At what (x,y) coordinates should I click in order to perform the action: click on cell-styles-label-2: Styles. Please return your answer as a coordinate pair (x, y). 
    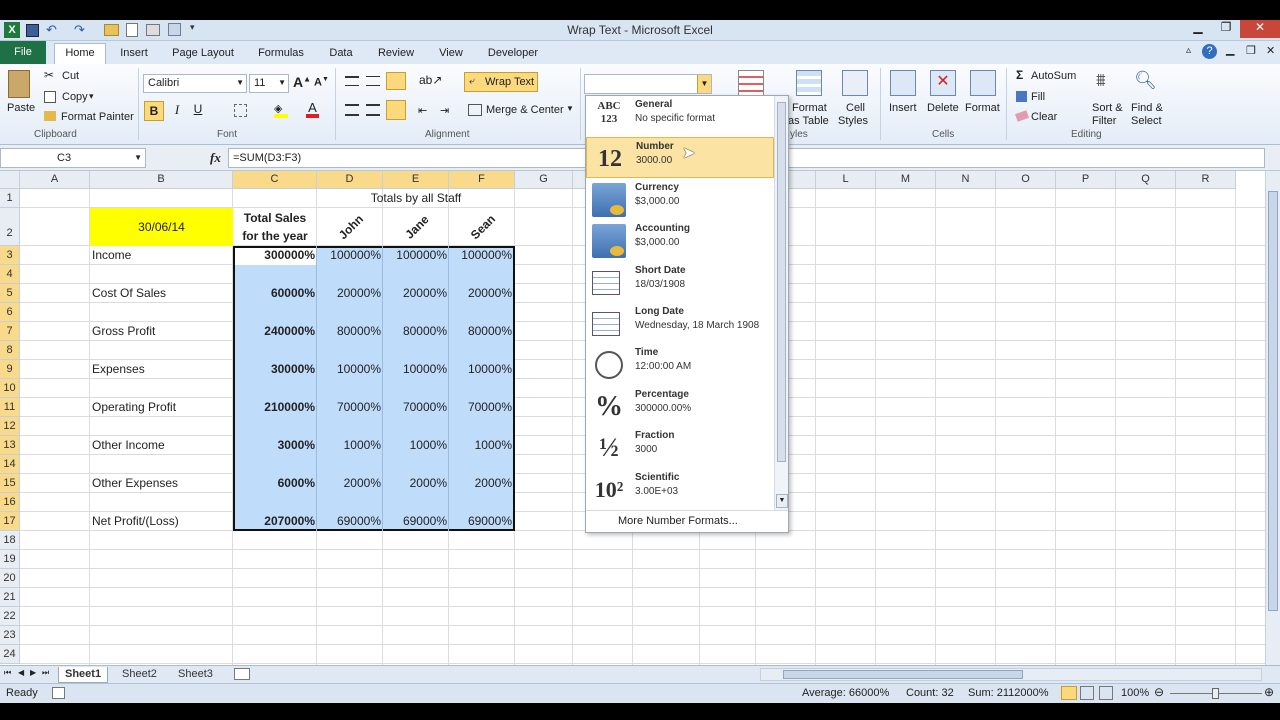
    Looking at the image, I should click on (853, 121).